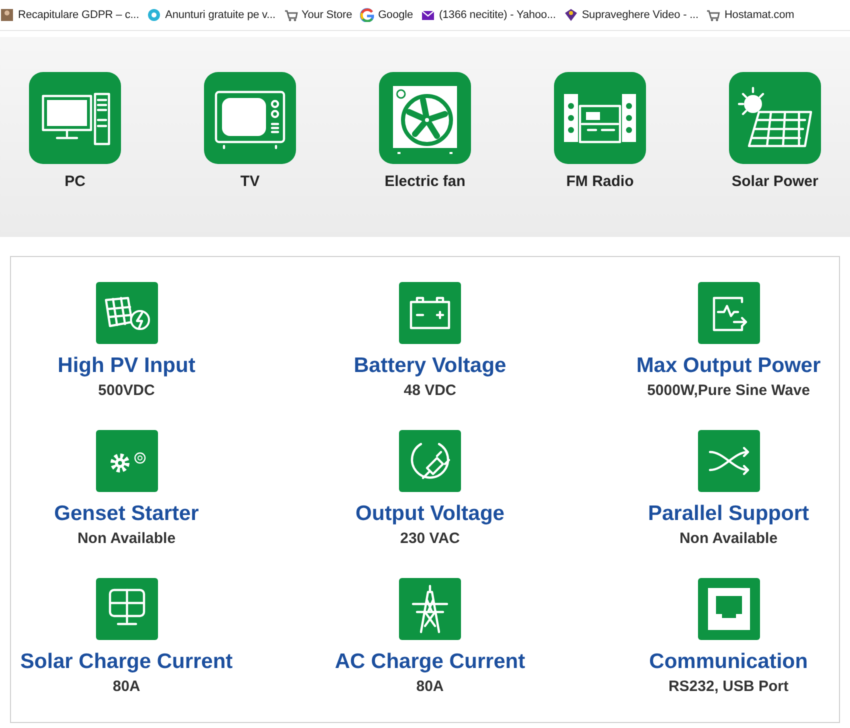  What do you see at coordinates (430, 461) in the screenshot?
I see `plug-icon` at bounding box center [430, 461].